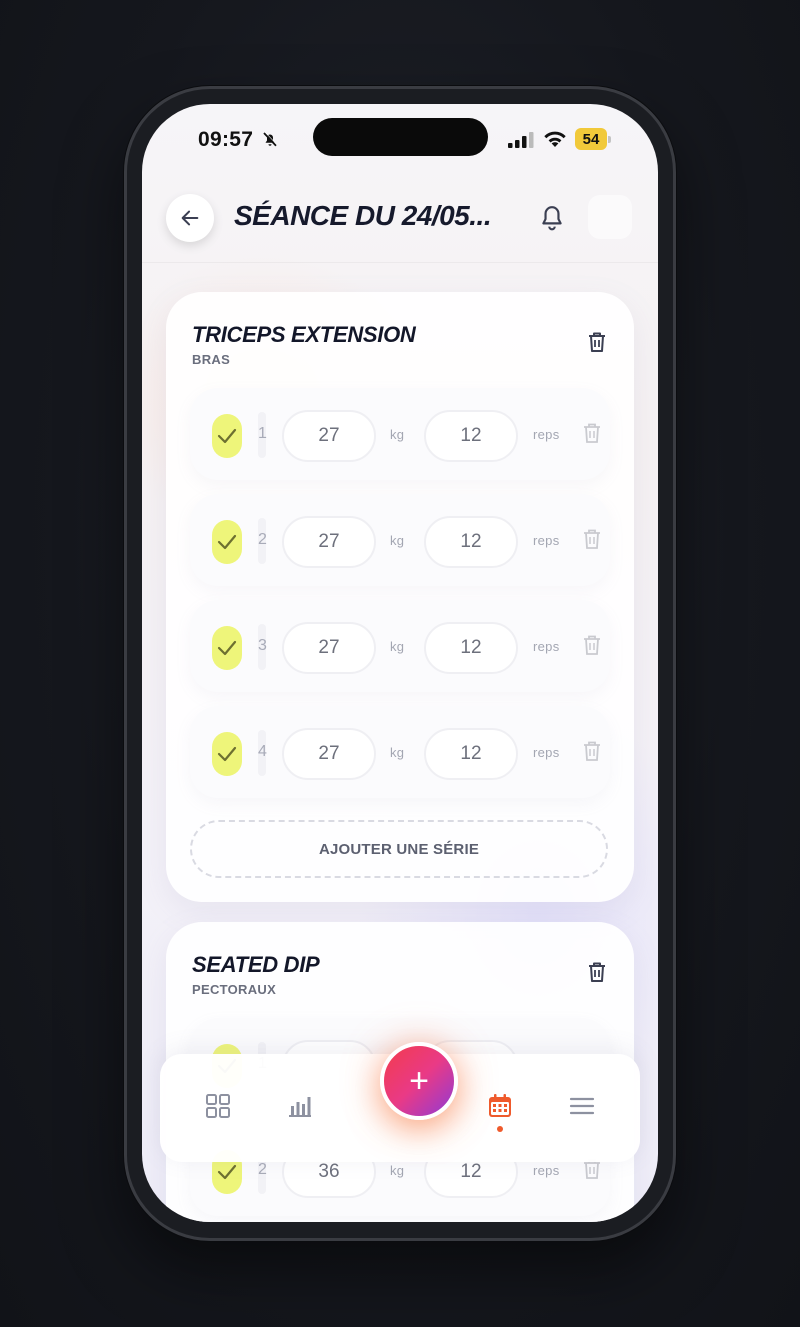 This screenshot has width=800, height=1327. What do you see at coordinates (270, 139) in the screenshot?
I see `bell-off-icon` at bounding box center [270, 139].